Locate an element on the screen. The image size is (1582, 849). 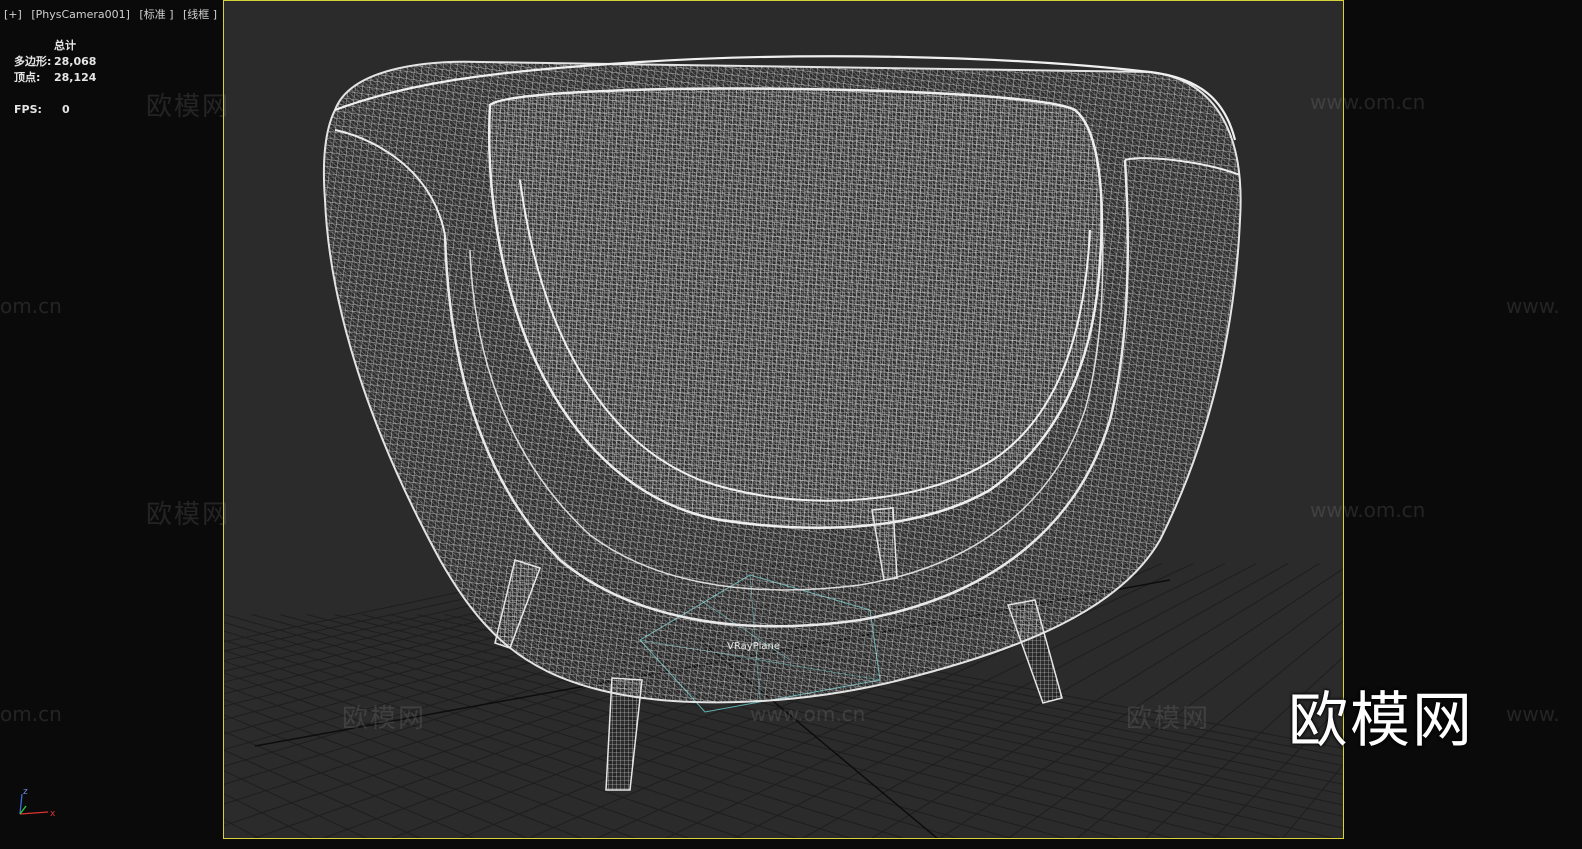
gizmo-z-label: z is located at coordinates (25, 792).